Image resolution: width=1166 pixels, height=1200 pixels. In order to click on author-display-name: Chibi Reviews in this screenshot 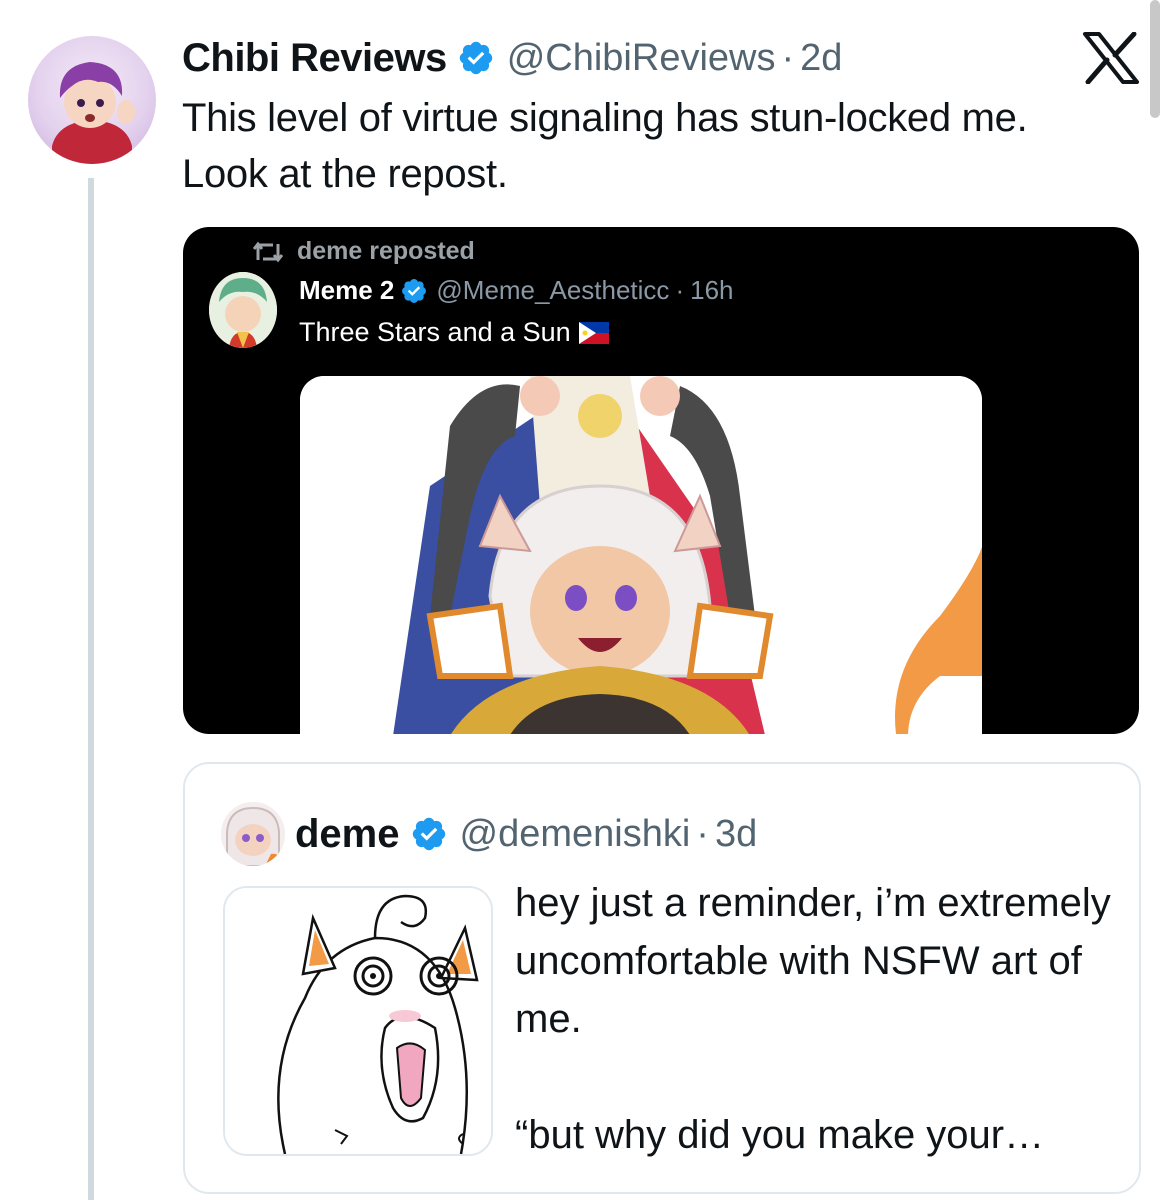, I will do `click(314, 58)`.